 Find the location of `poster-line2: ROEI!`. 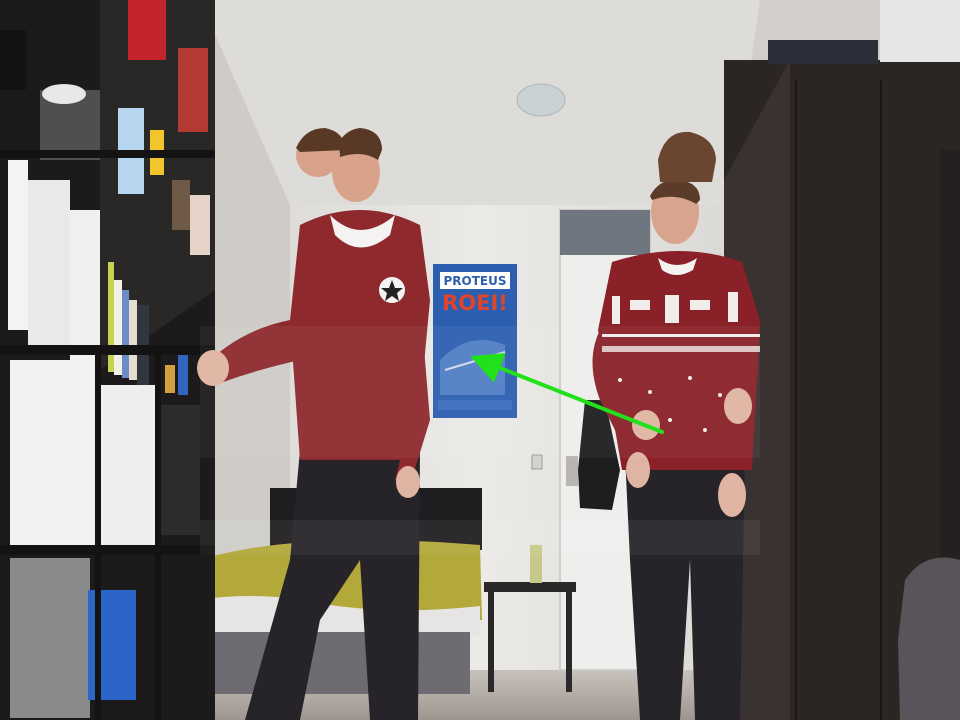

poster-line2: ROEI! is located at coordinates (475, 303).